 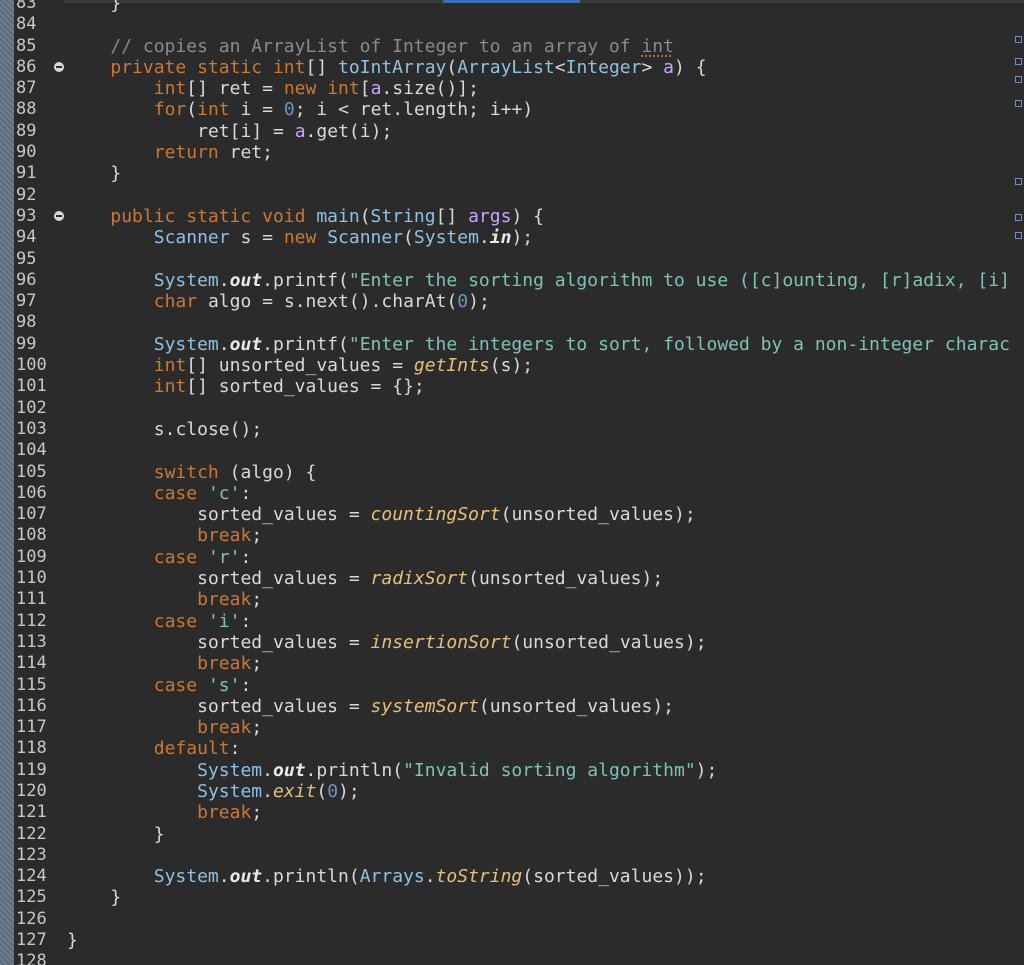 What do you see at coordinates (26, 301) in the screenshot?
I see `line-number: 97` at bounding box center [26, 301].